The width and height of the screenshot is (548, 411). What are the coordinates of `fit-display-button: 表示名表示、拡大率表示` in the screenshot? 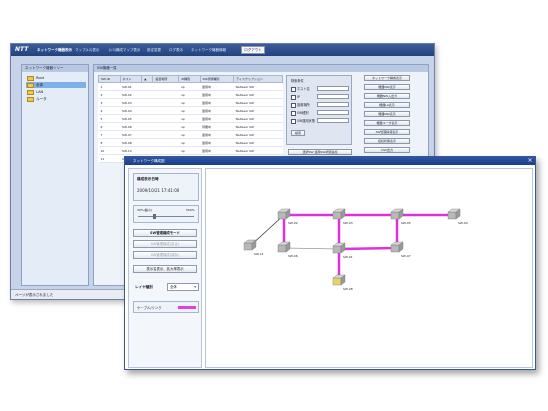 It's located at (165, 269).